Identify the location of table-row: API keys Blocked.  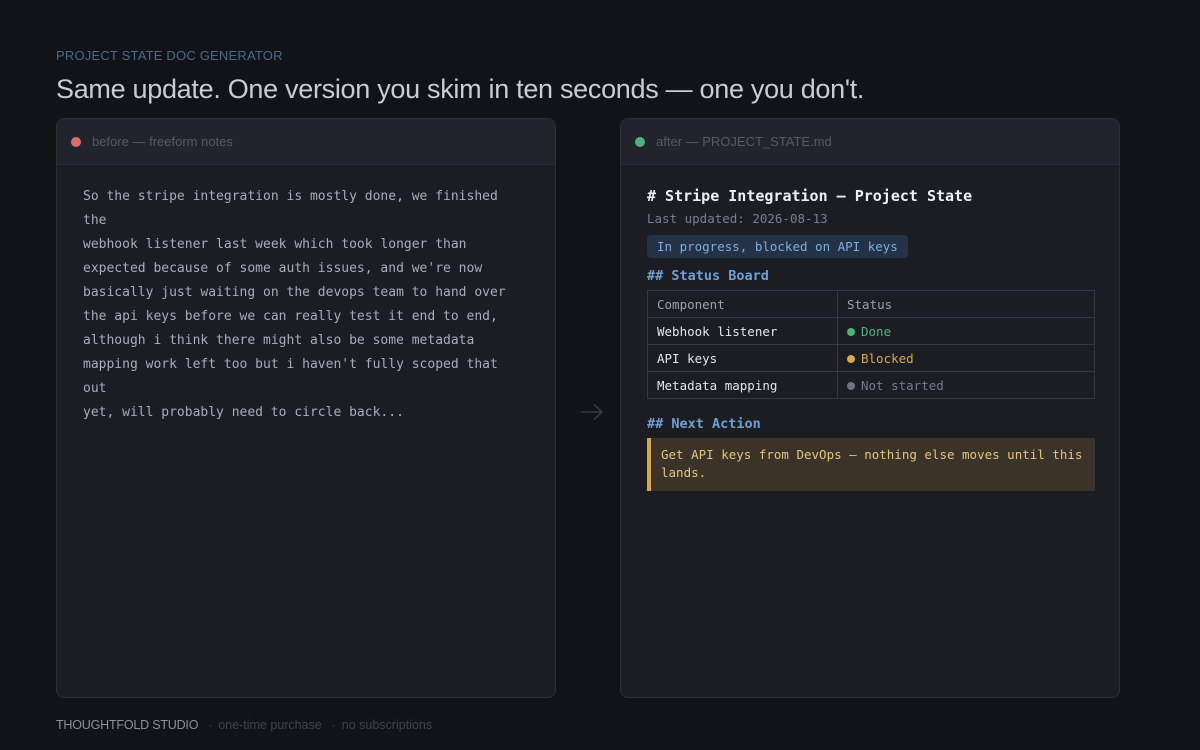
(871, 358).